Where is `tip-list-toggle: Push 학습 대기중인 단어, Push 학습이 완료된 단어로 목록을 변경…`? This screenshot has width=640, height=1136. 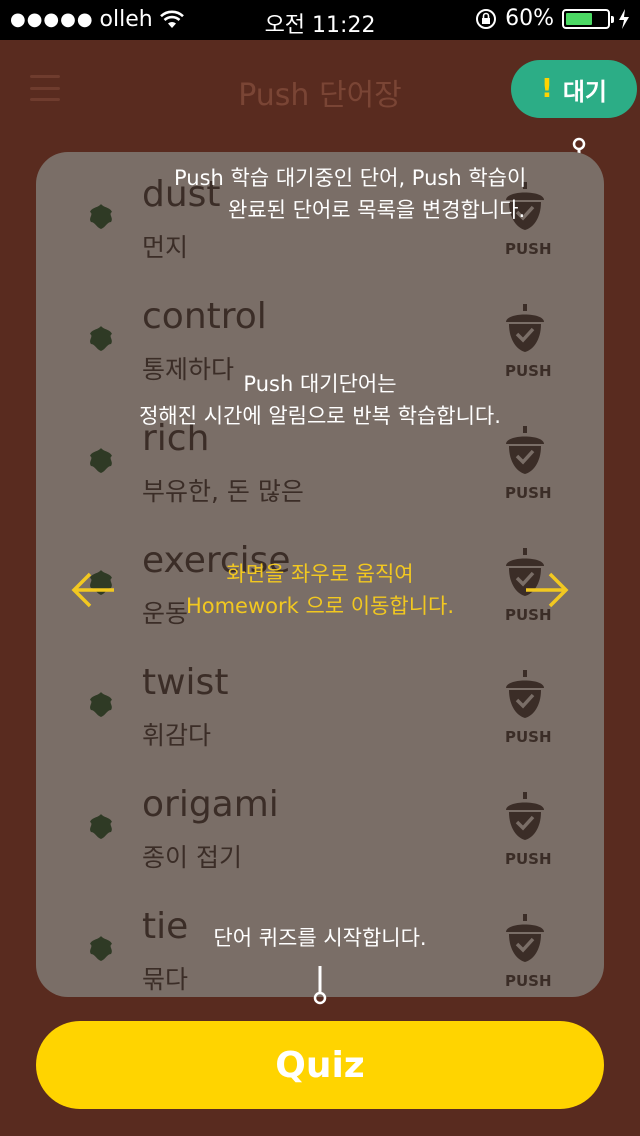
tip-list-toggle: Push 학습 대기중인 단어, Push 학습이 완료된 단어로 목록을 변경… is located at coordinates (360, 194).